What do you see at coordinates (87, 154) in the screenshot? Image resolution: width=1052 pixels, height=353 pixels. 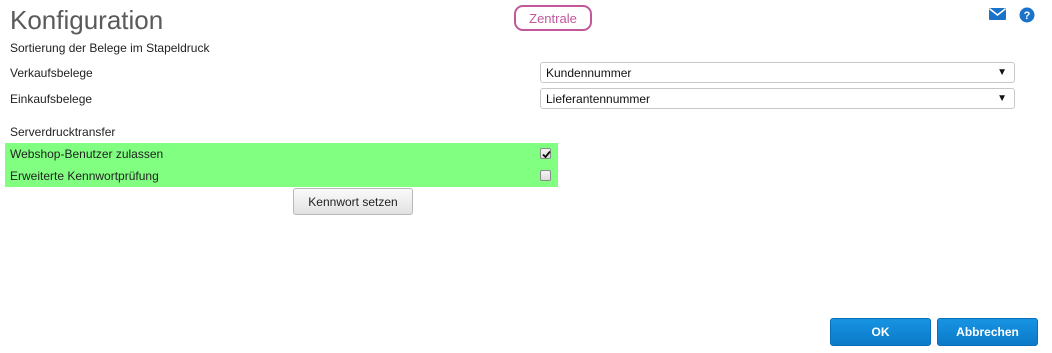 I see `webshop-users-label: Webshop-Benutzer zulassen` at bounding box center [87, 154].